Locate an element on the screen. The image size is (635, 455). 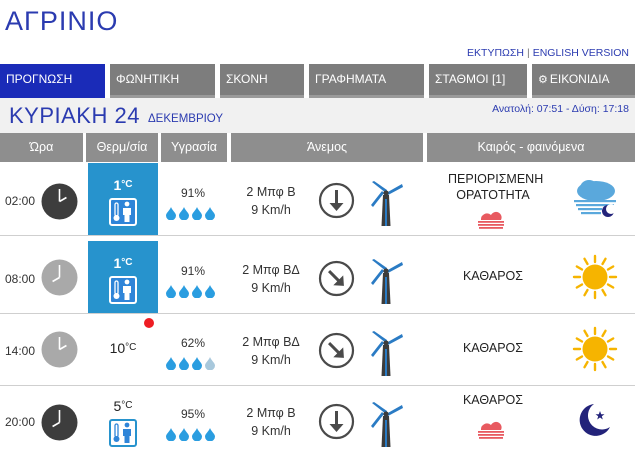
time-label: 02:00 is located at coordinates (20, 201).